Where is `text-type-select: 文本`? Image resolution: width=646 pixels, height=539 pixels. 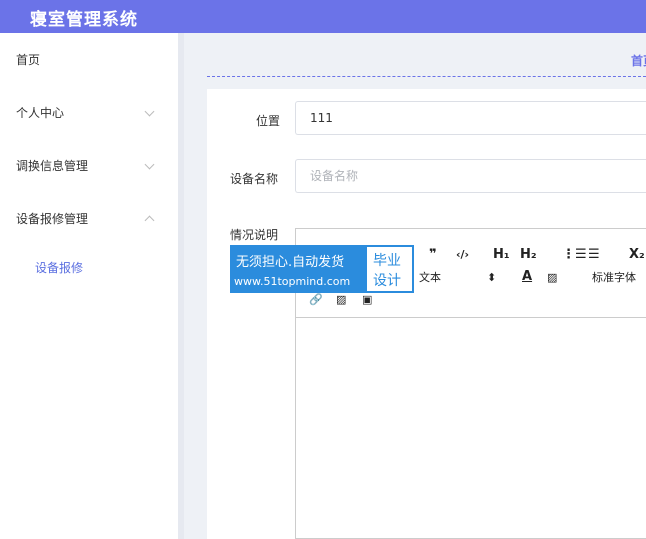
text-type-select: 文本 is located at coordinates (430, 278).